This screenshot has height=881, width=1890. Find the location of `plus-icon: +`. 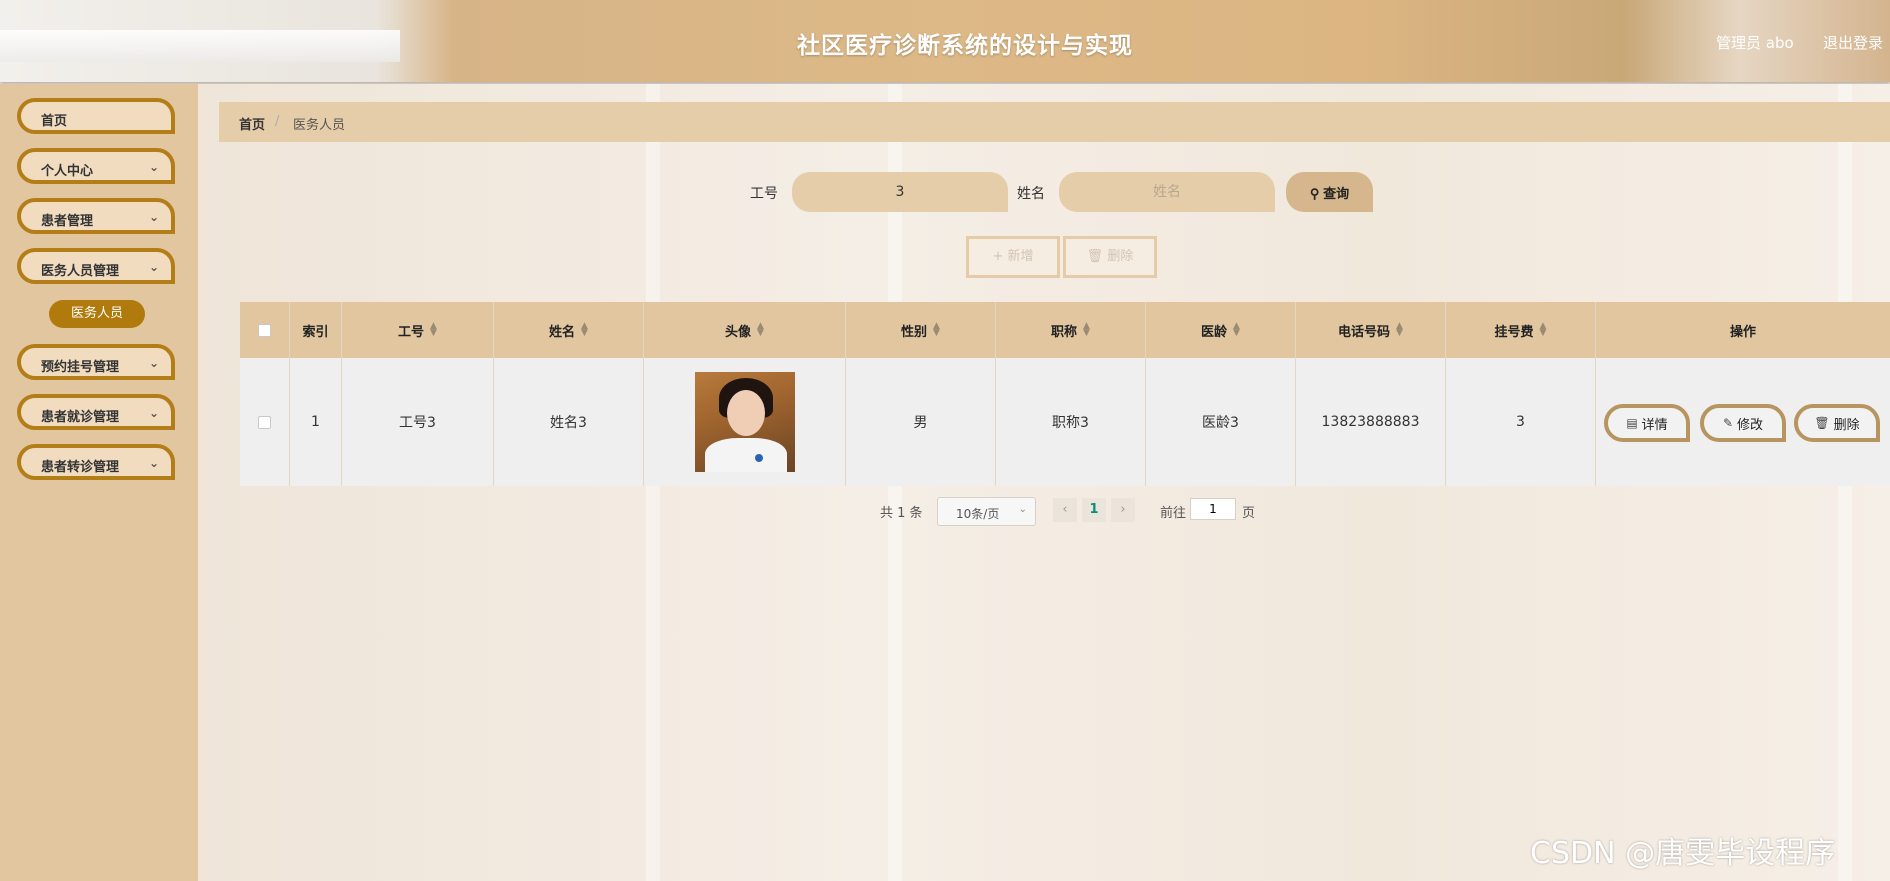

plus-icon: + is located at coordinates (998, 256).